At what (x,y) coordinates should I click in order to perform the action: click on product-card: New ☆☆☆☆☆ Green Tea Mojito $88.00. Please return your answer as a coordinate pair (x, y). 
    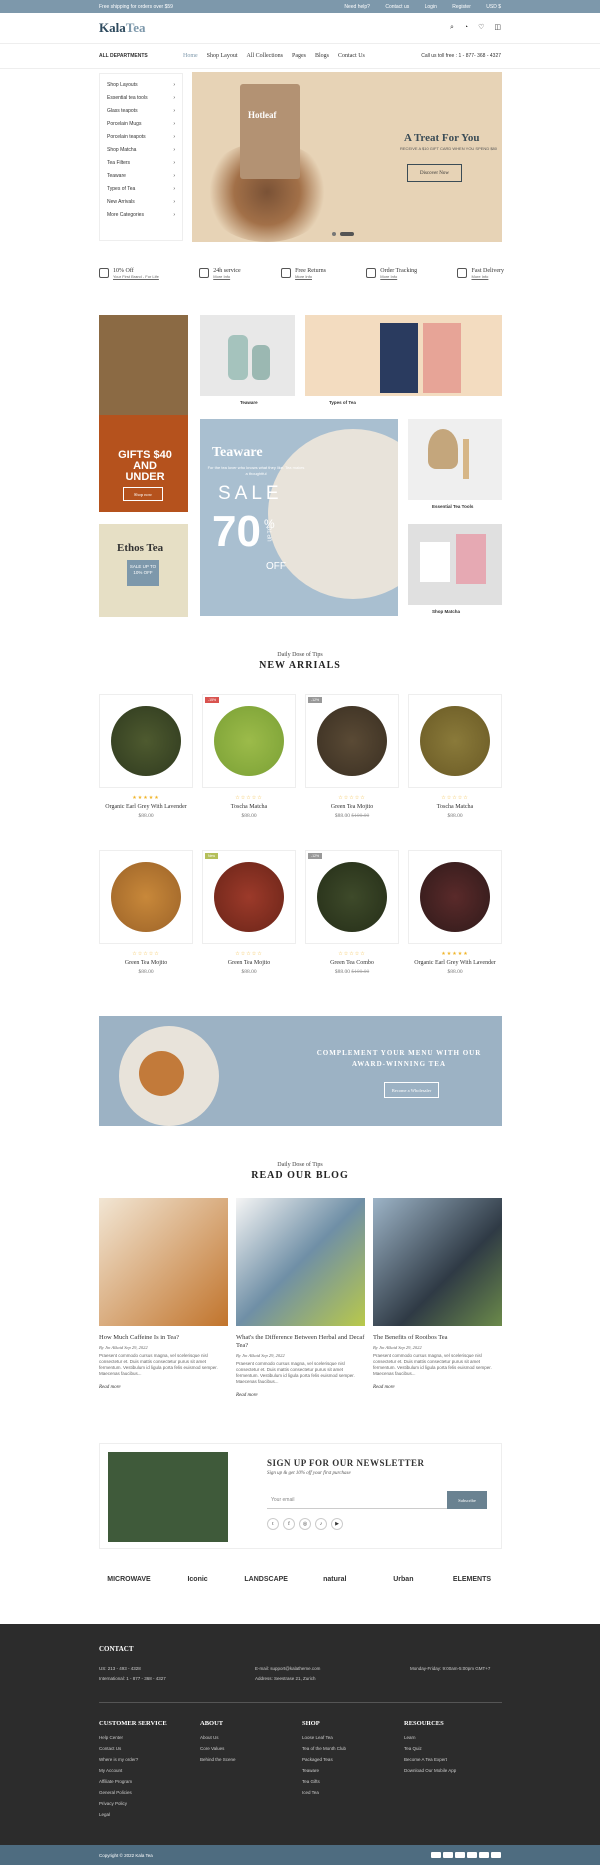
    Looking at the image, I should click on (249, 913).